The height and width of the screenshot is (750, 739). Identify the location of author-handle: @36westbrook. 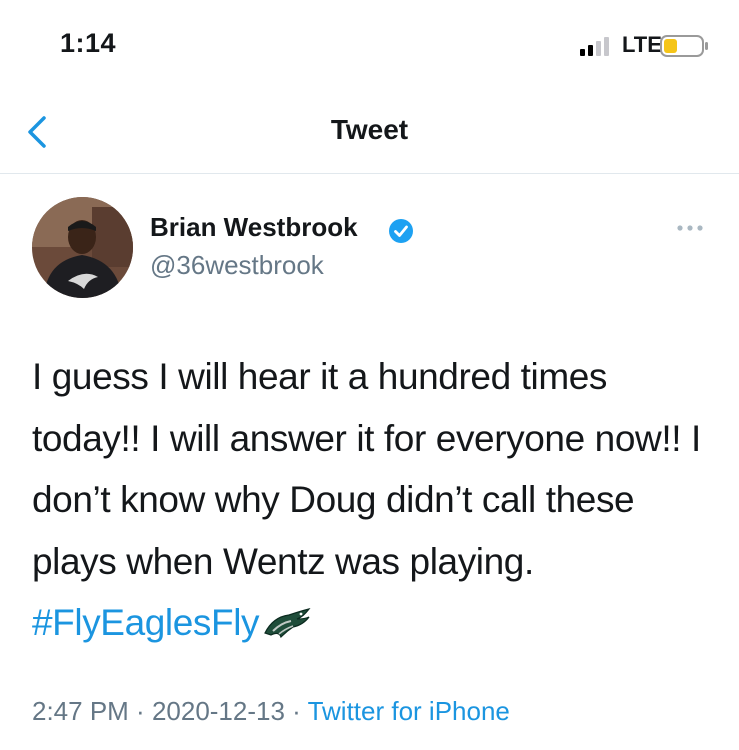
(237, 265).